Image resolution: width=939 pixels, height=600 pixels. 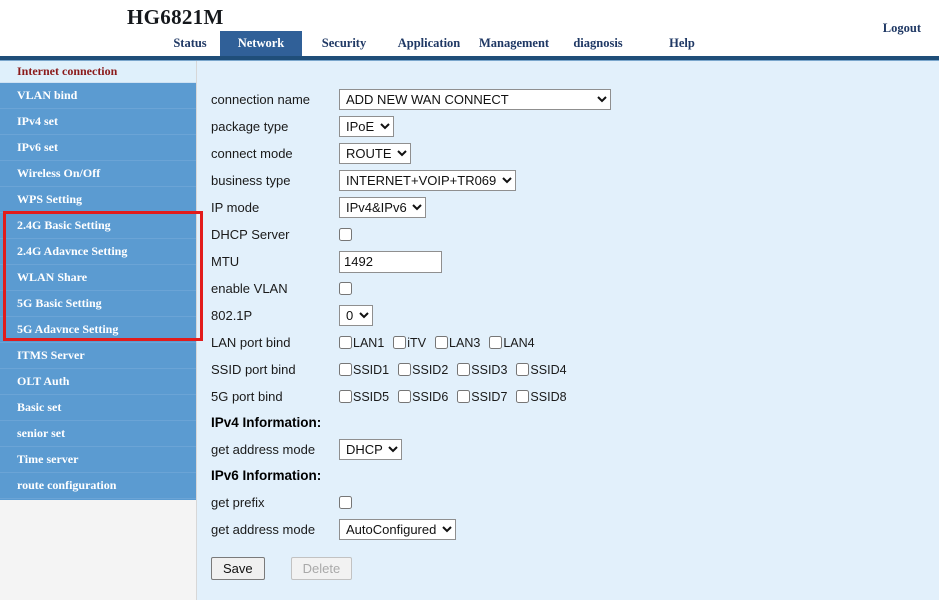 What do you see at coordinates (371, 396) in the screenshot?
I see `ssid5-label: SSID5` at bounding box center [371, 396].